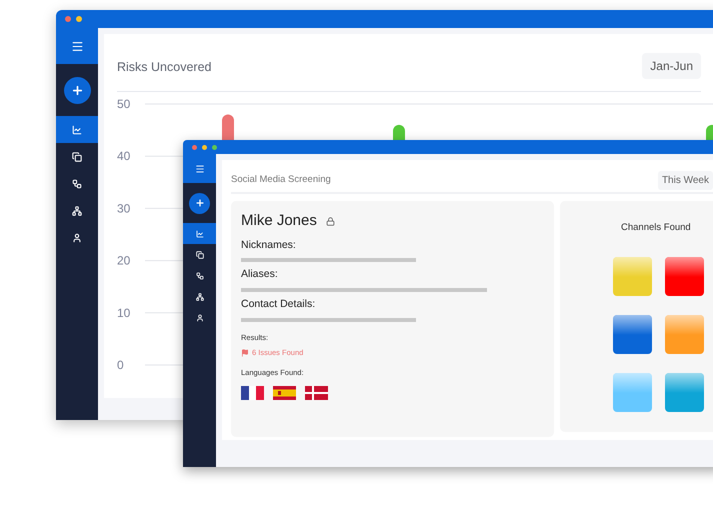 Image resolution: width=713 pixels, height=517 pixels. I want to click on panel-title: Risks Uncovered, so click(164, 67).